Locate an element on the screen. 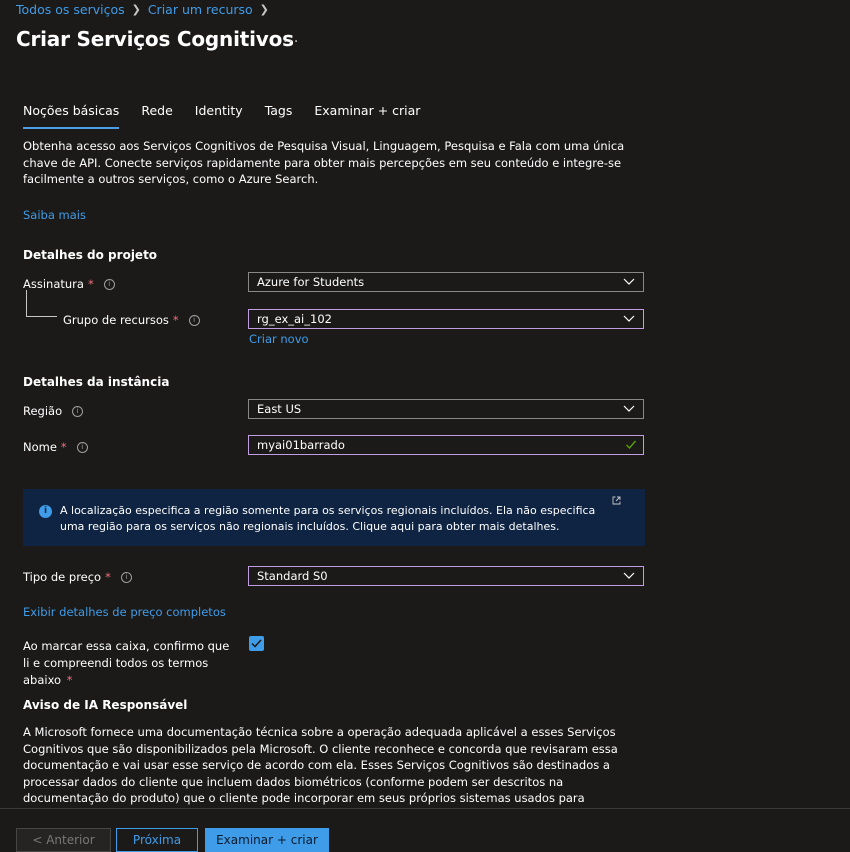 Image resolution: width=850 pixels, height=852 pixels. resource-group-select: rg_ex_ai_102 is located at coordinates (446, 319).